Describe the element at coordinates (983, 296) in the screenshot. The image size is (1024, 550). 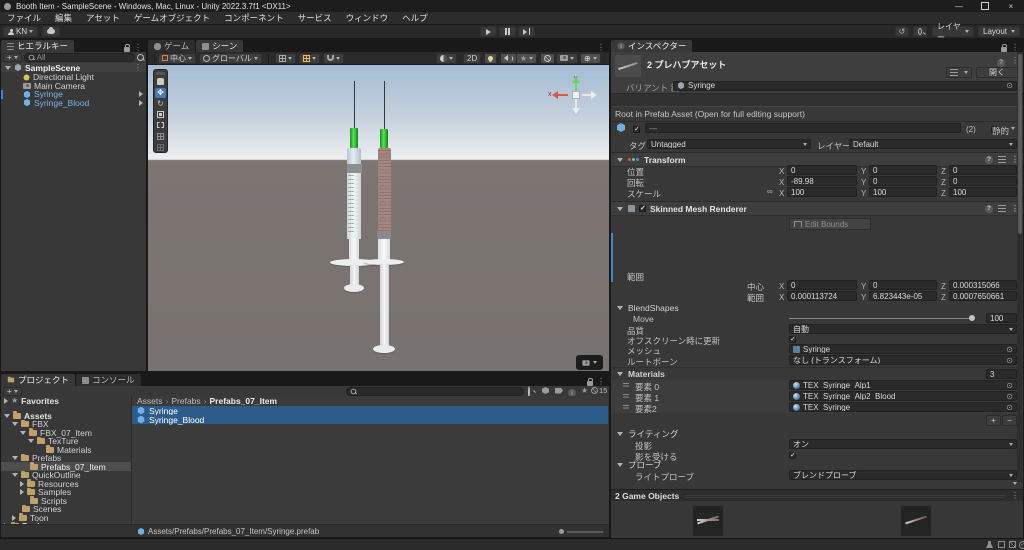
I see `extent-z-field: 0.0007650661` at that location.